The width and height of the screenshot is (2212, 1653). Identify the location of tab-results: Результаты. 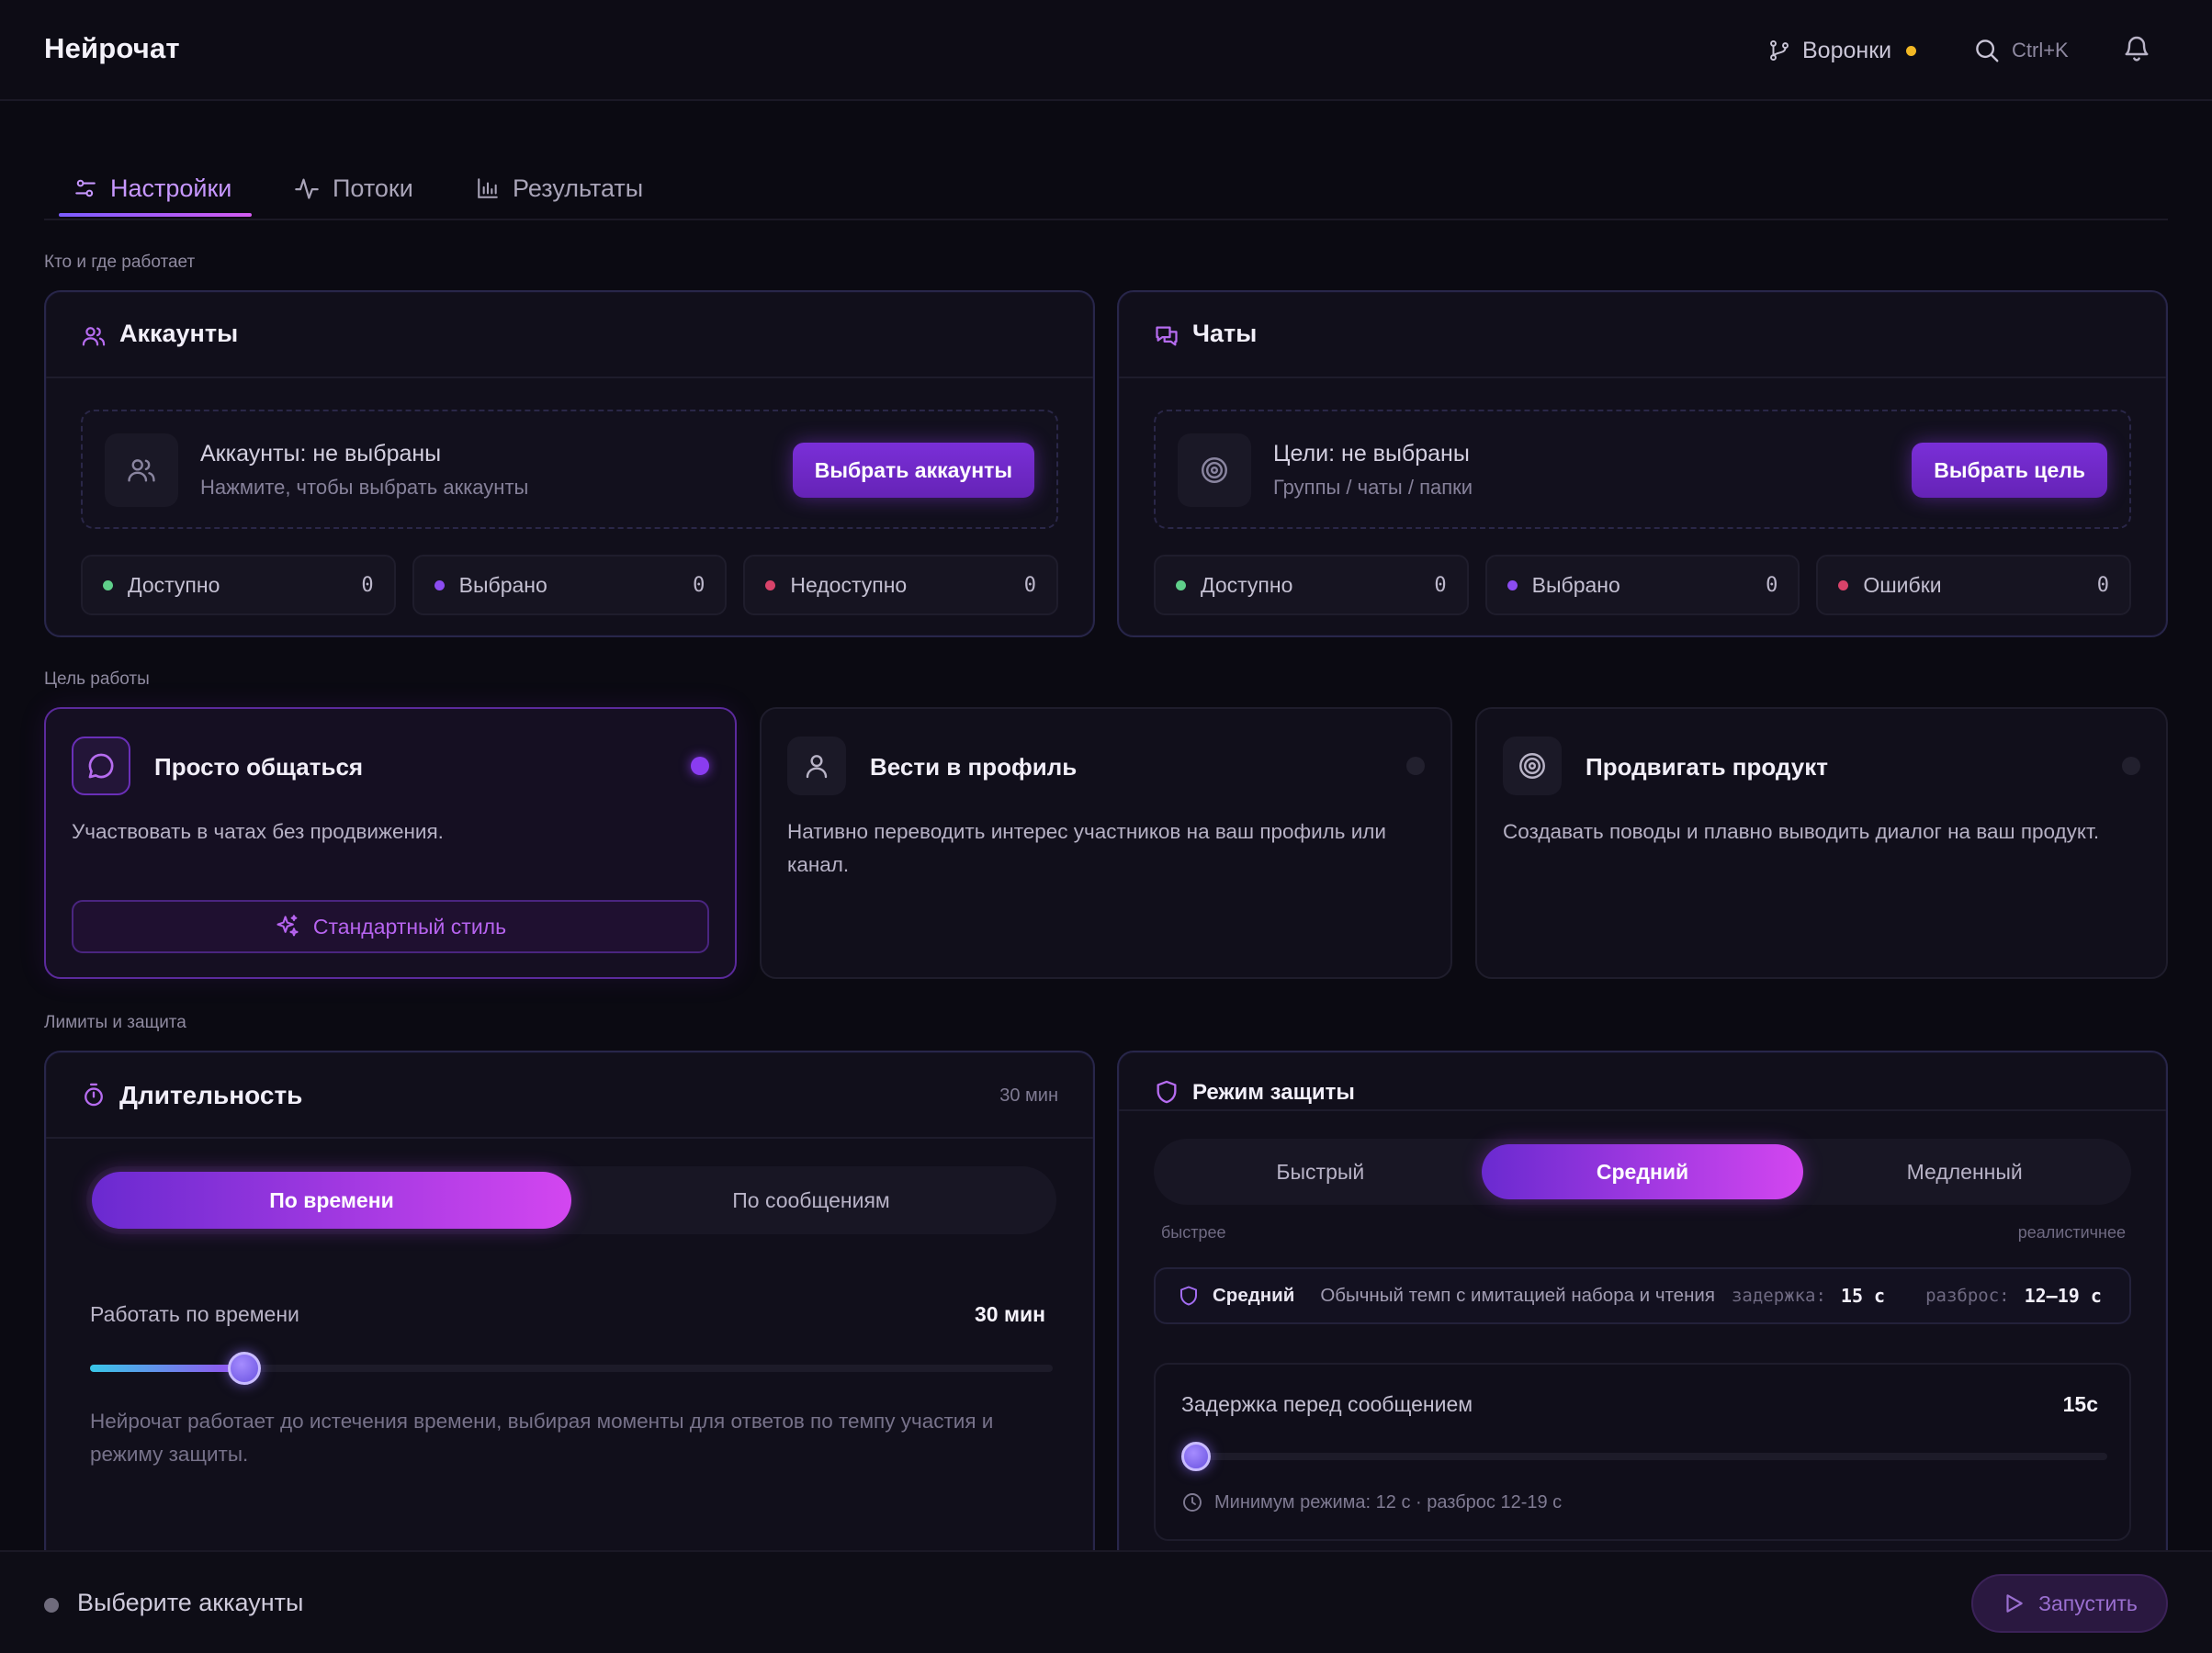
(559, 188).